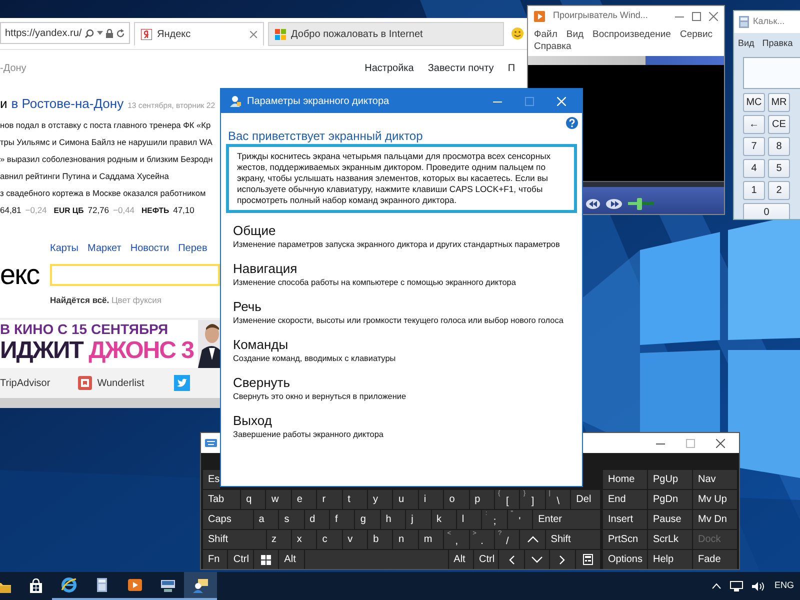 The image size is (800, 600). Describe the element at coordinates (784, 586) in the screenshot. I see `language-indicator: ENG` at that location.